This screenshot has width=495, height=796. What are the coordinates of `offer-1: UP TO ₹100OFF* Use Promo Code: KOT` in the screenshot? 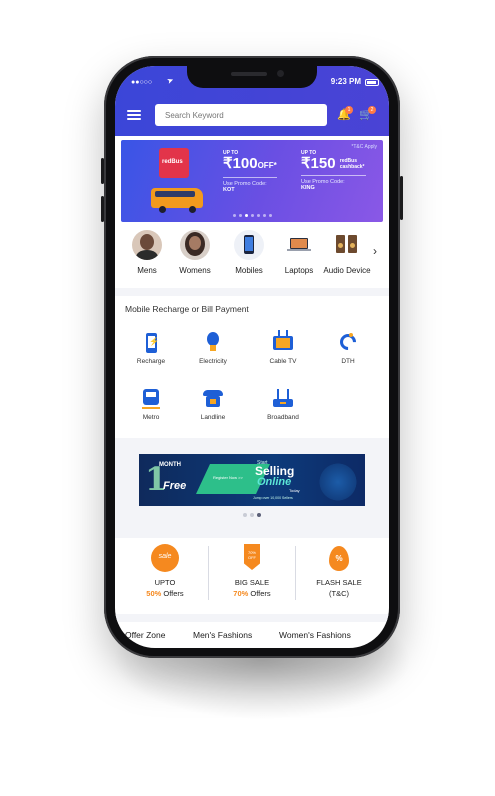 It's located at (250, 171).